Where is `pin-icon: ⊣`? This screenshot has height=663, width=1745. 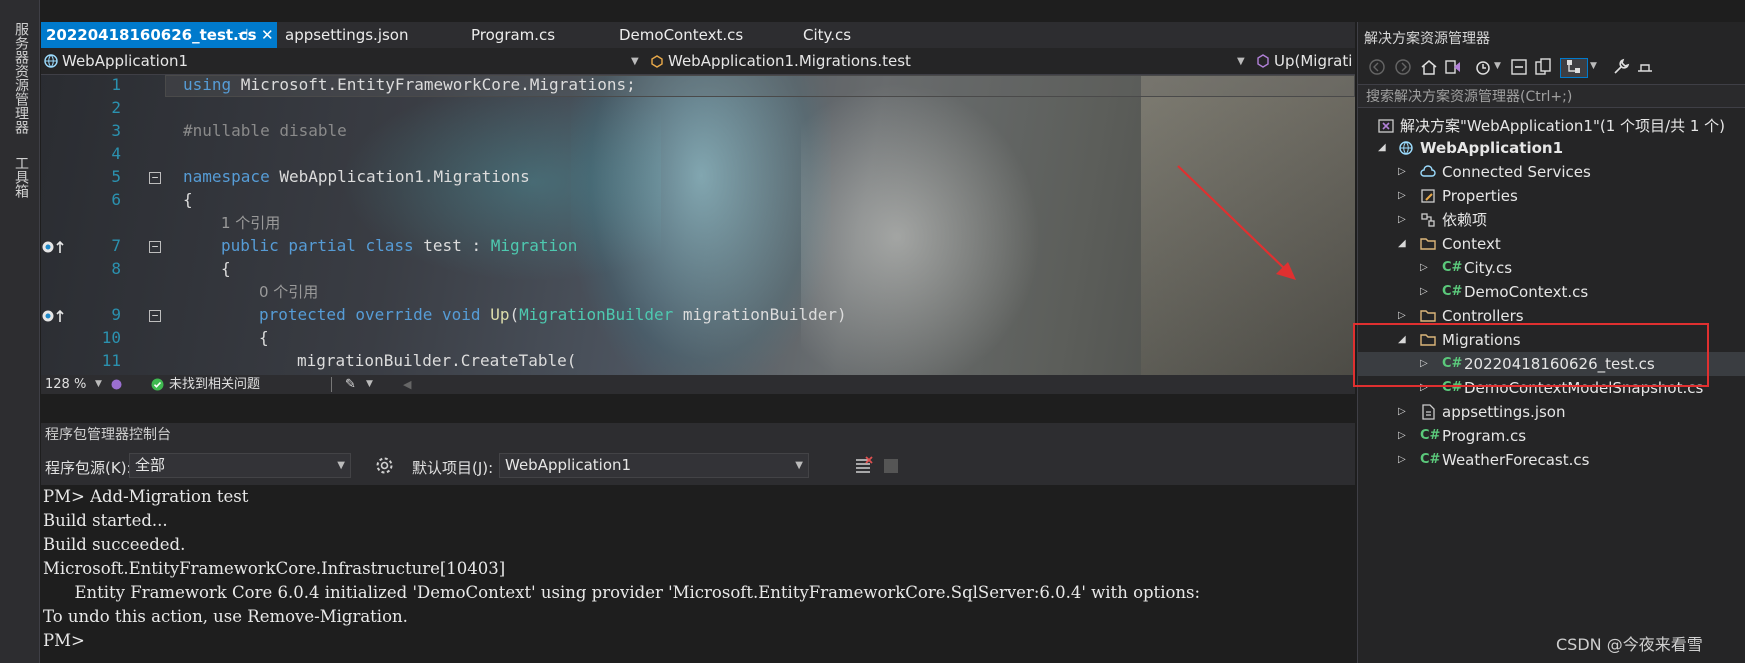 pin-icon: ⊣ is located at coordinates (242, 35).